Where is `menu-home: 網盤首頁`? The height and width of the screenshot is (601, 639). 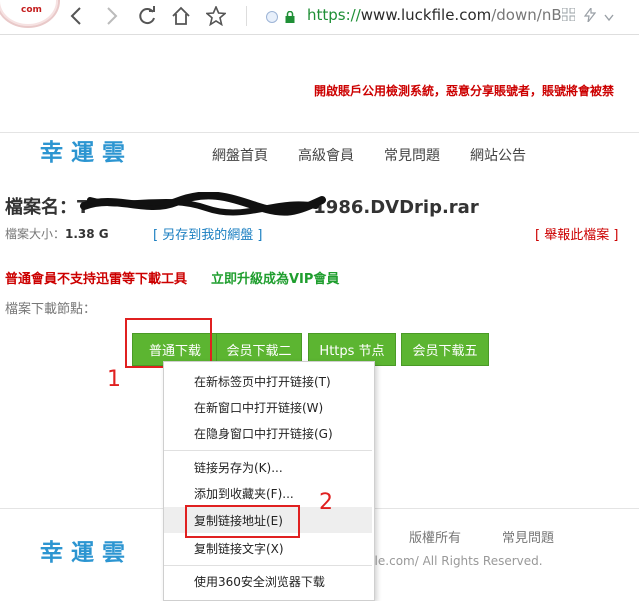 menu-home: 網盤首頁 is located at coordinates (240, 155).